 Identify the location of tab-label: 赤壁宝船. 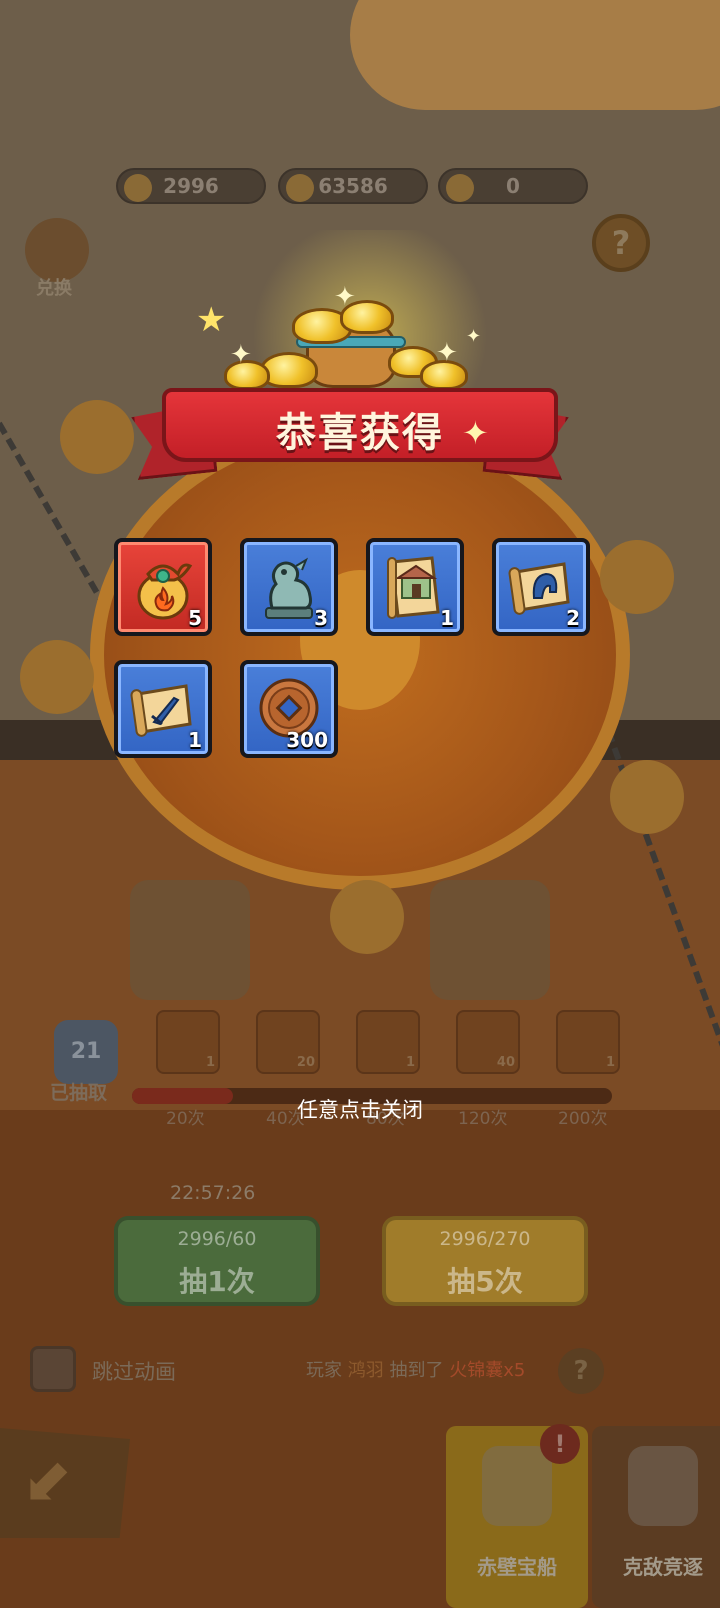
(517, 1567).